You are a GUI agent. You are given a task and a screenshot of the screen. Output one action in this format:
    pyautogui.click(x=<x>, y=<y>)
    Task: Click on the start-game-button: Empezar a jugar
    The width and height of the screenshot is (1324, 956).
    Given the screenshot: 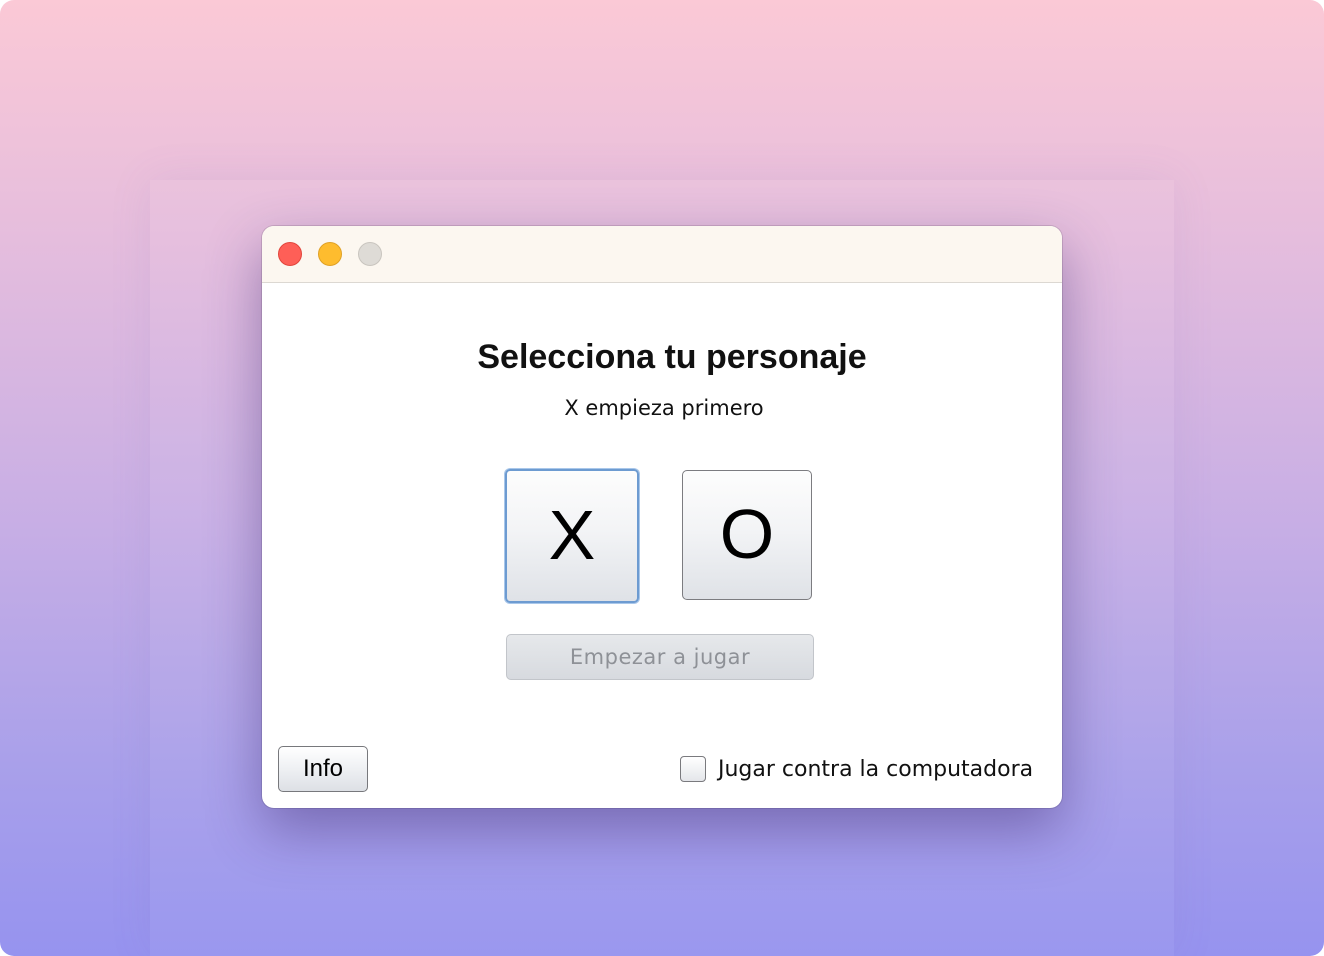 What is the action you would take?
    pyautogui.click(x=660, y=657)
    